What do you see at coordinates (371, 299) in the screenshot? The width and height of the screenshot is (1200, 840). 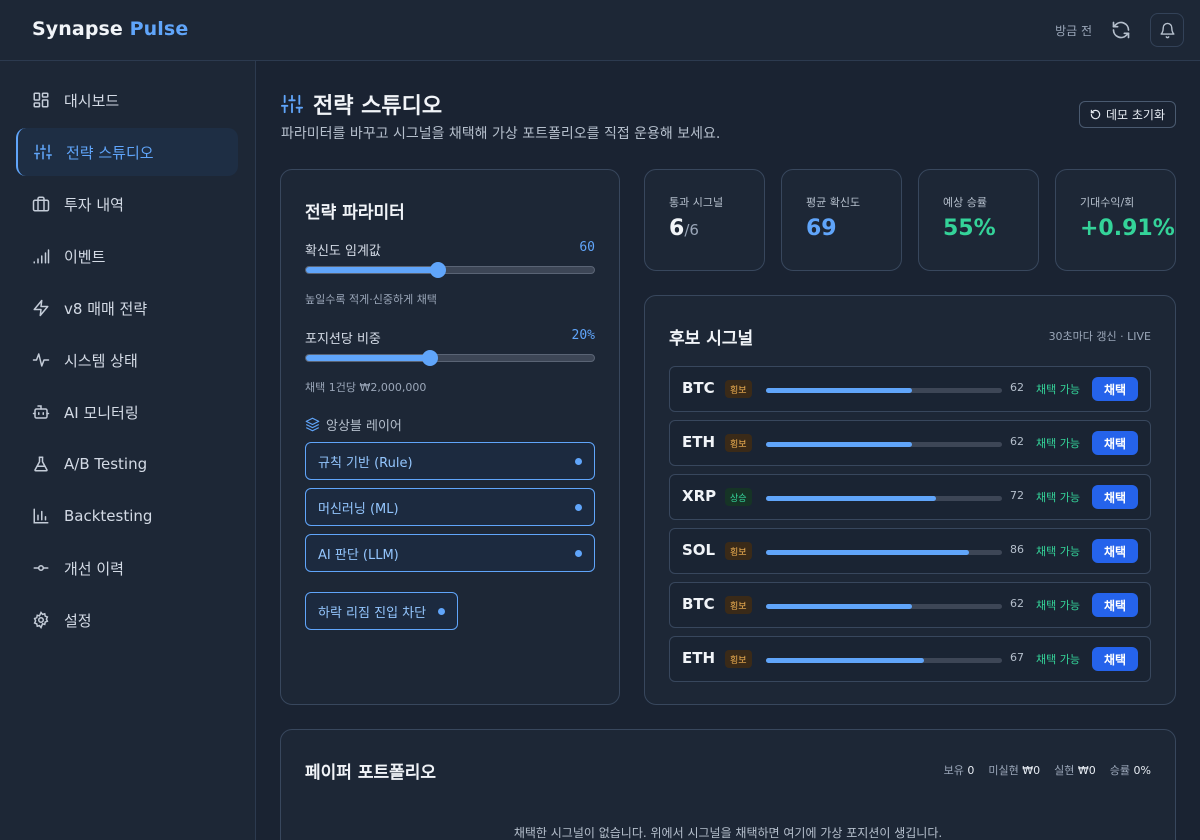 I see `confidence-hint: 높일수록 적게·신중하게 채택` at bounding box center [371, 299].